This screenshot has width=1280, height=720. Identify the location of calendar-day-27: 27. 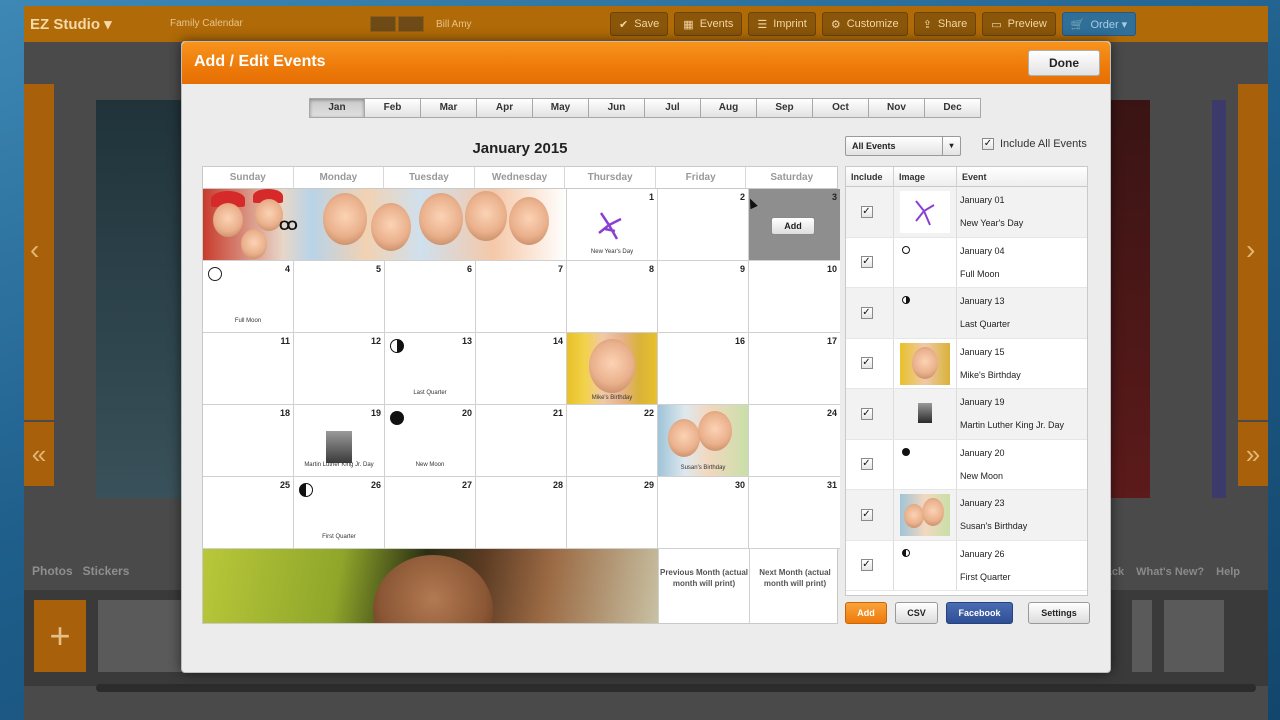
(430, 513).